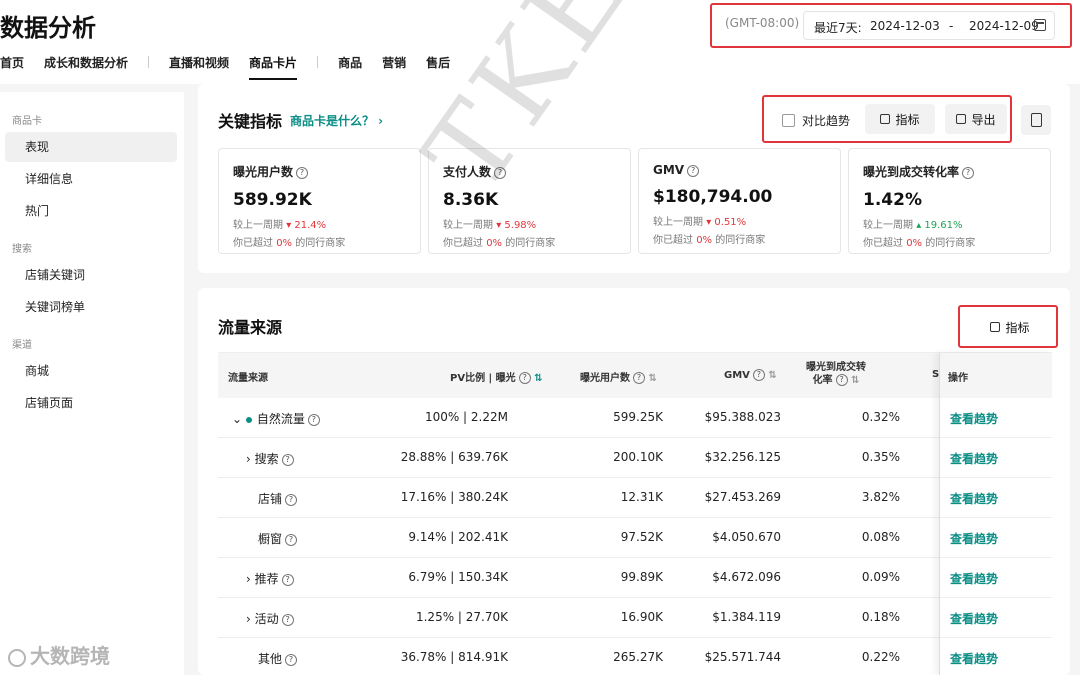 The width and height of the screenshot is (1080, 675). Describe the element at coordinates (270, 578) in the screenshot. I see `row-name: › 推荐?` at that location.